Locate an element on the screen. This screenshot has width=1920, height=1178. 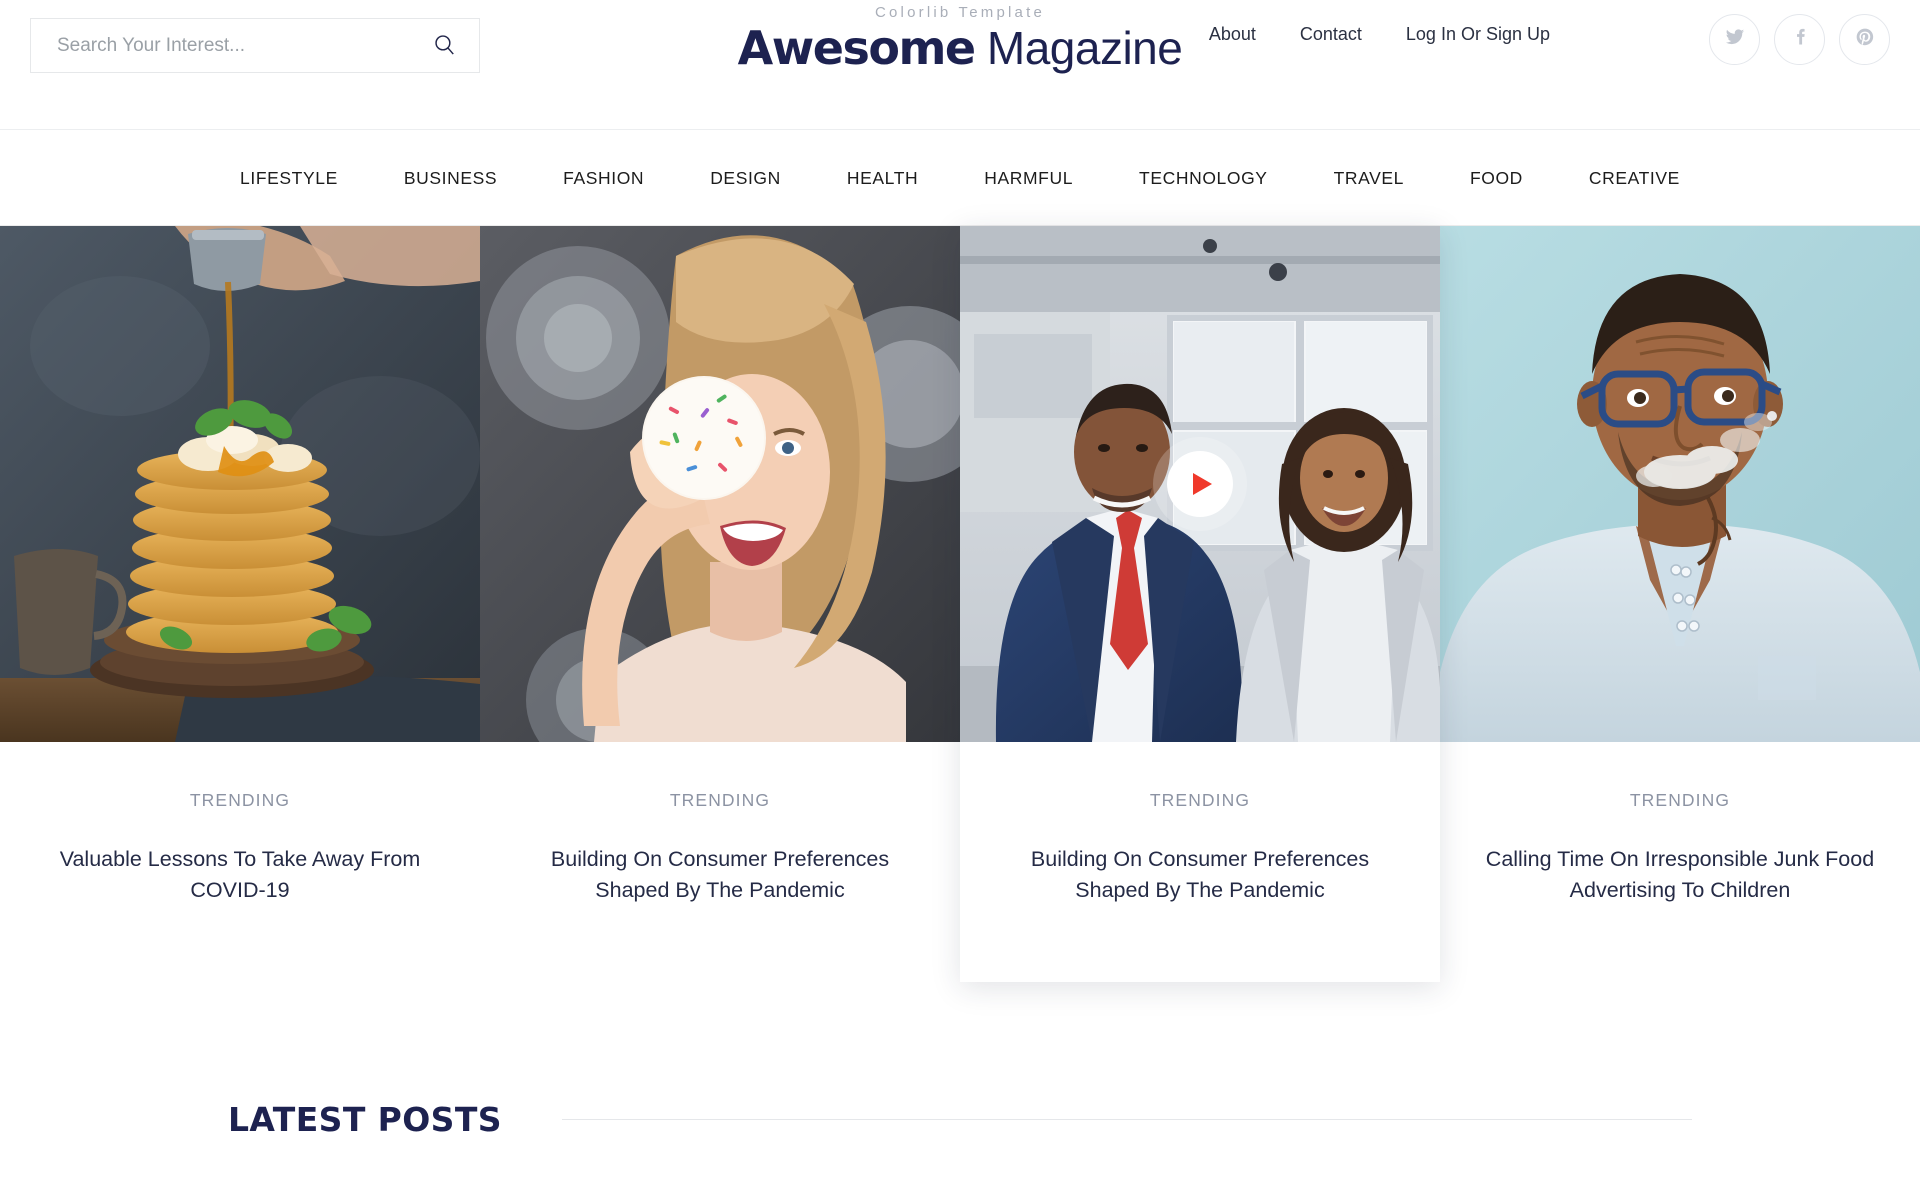
nav-link-about: About is located at coordinates (1232, 34).